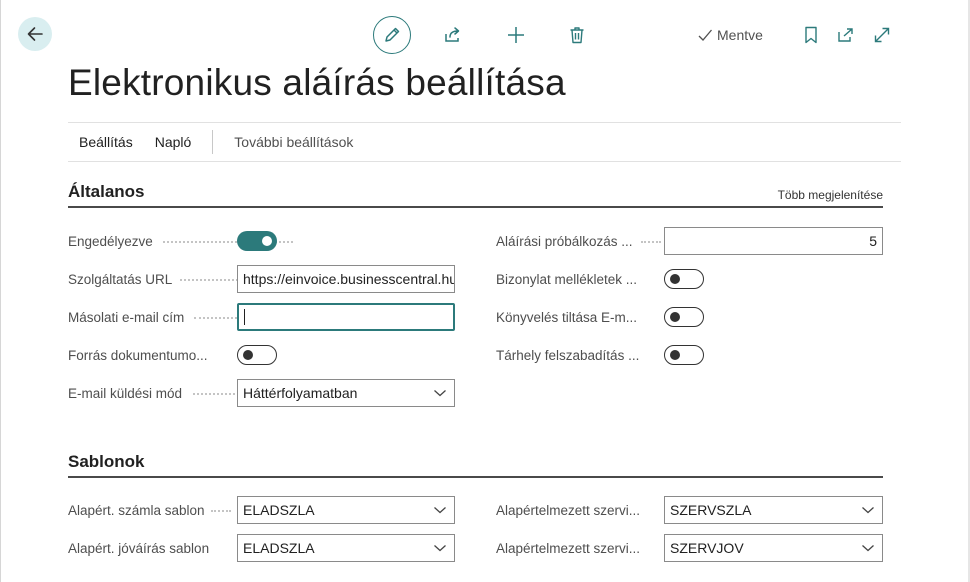 This screenshot has width=970, height=582. What do you see at coordinates (136, 510) in the screenshot?
I see `field-label: Alapért. számla sablon` at bounding box center [136, 510].